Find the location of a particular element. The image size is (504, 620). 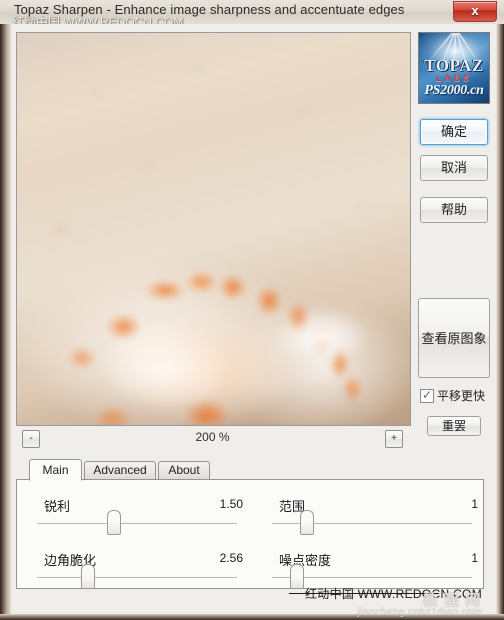

ok-button: 确定 is located at coordinates (454, 132).